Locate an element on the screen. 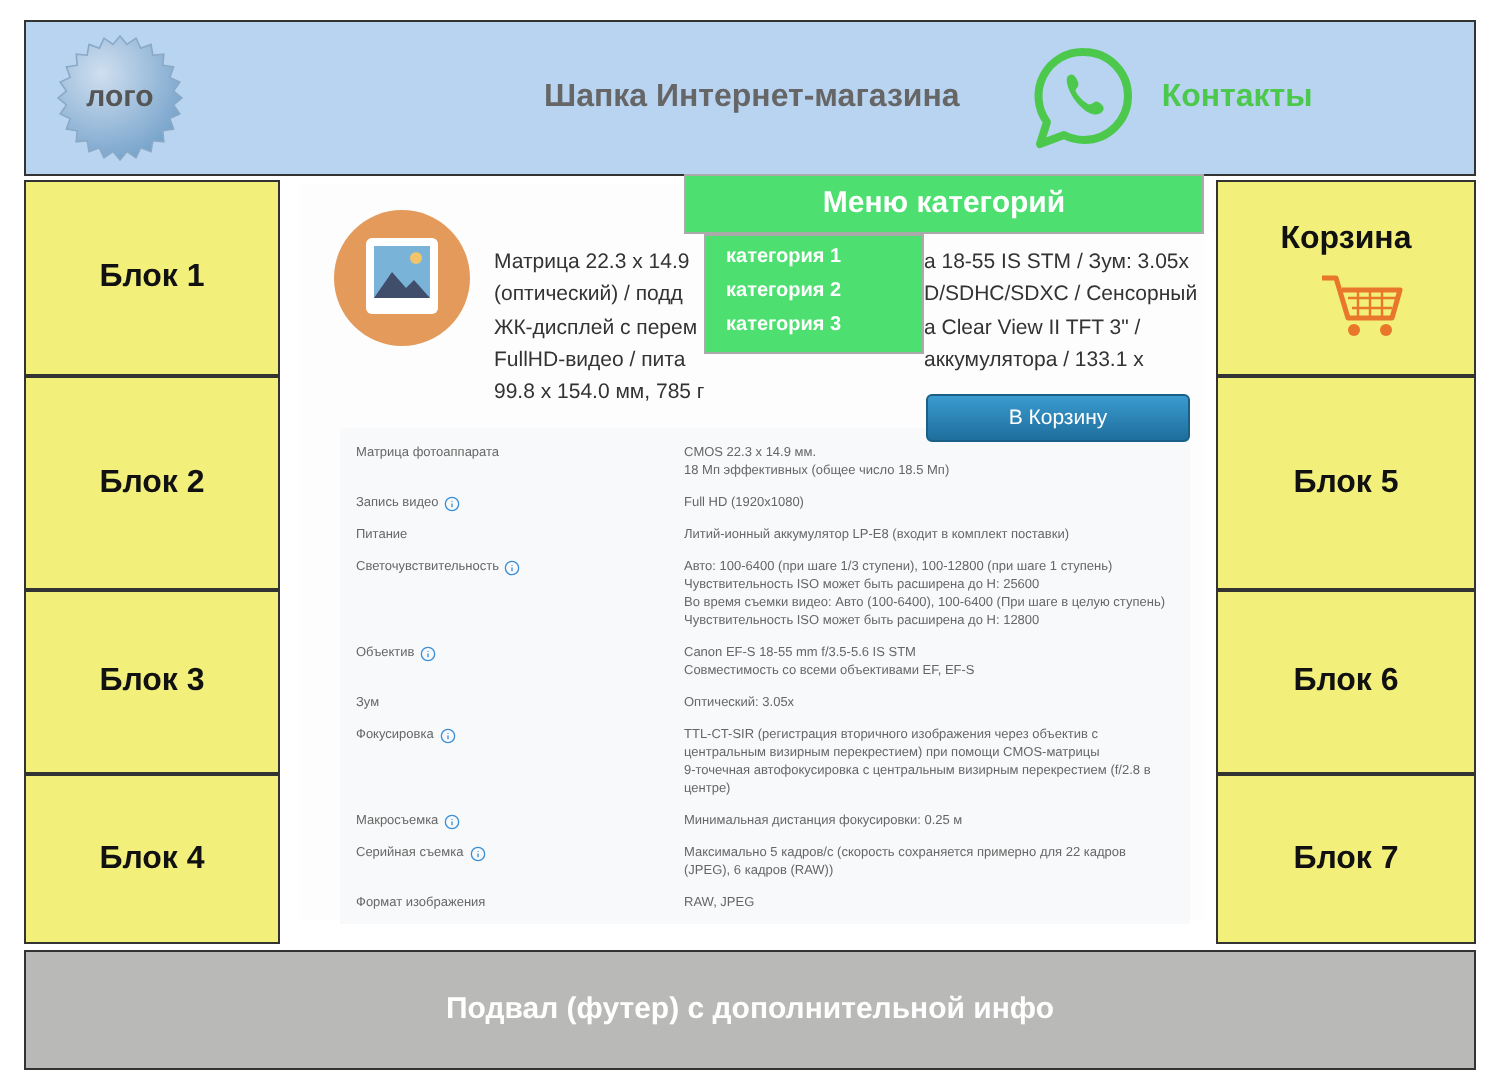 The image size is (1500, 1084). category-item: категория 2 is located at coordinates (784, 292).